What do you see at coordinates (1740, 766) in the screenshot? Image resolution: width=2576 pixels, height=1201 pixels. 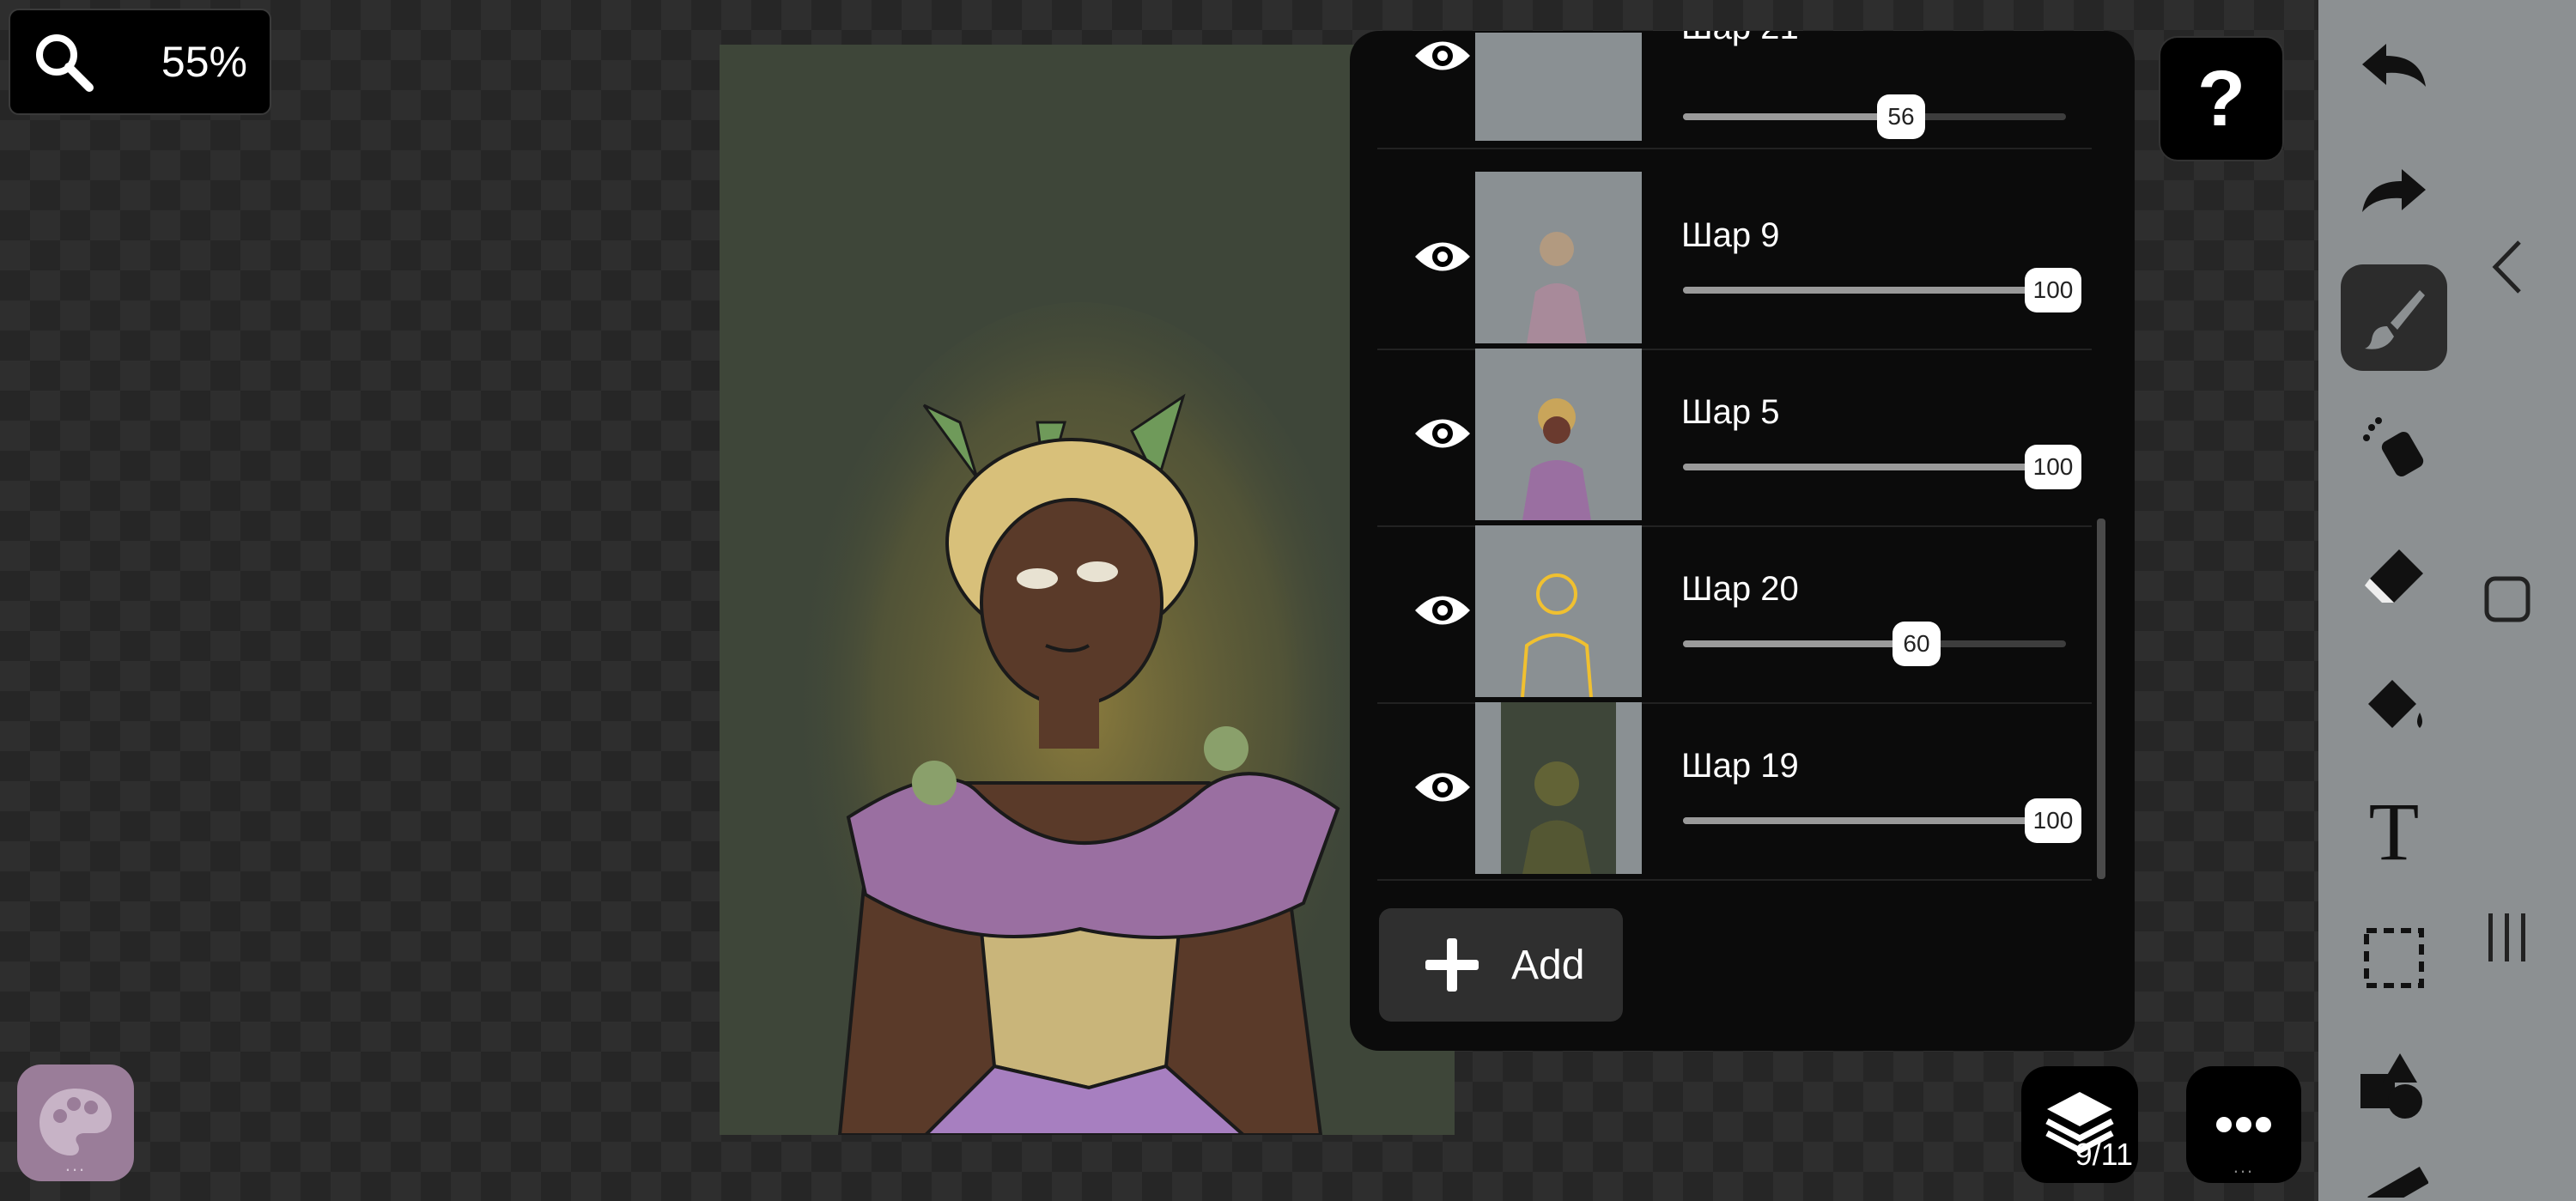 I see `layer-name: Шар 19` at bounding box center [1740, 766].